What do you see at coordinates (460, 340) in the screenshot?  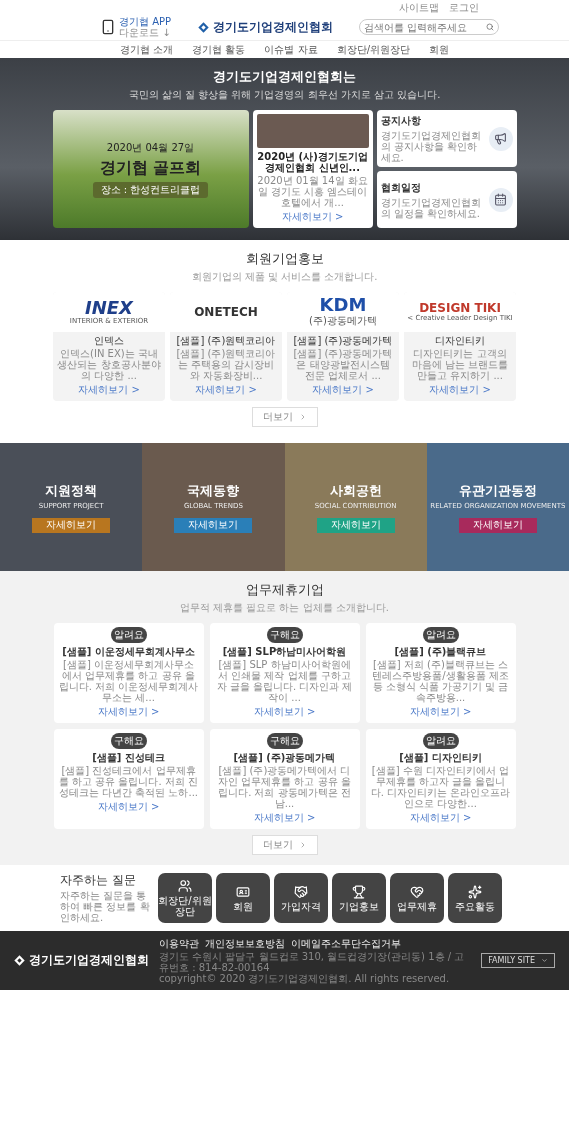 I see `member-name: 디자인티키` at bounding box center [460, 340].